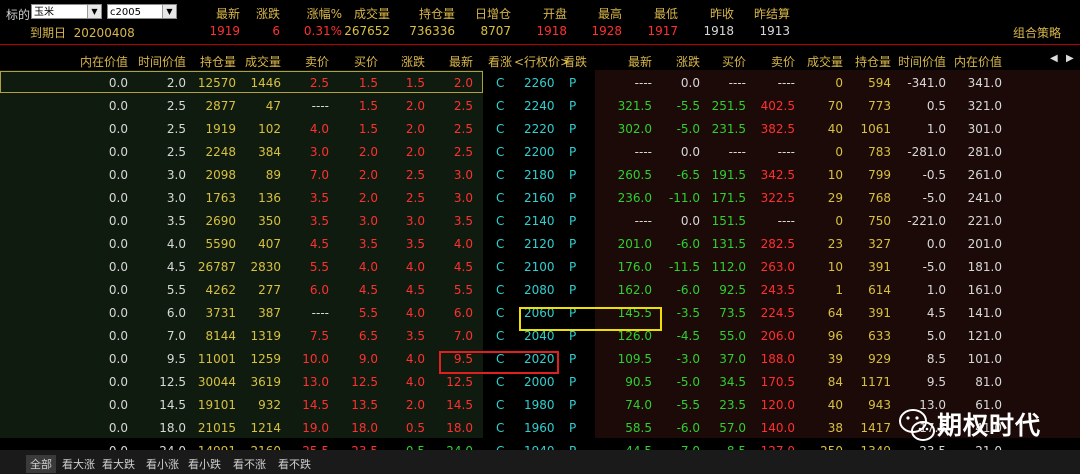 The width and height of the screenshot is (1080, 474). I want to click on filter-tab-4: 看小跌, so click(204, 464).